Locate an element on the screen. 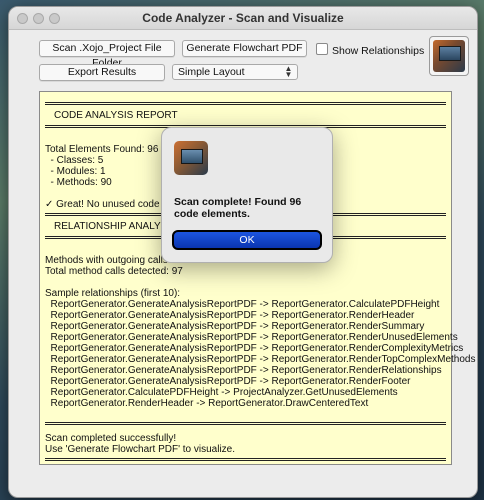 This screenshot has width=484, height=500. sample-header: Sample relationships (first 10): is located at coordinates (113, 293).